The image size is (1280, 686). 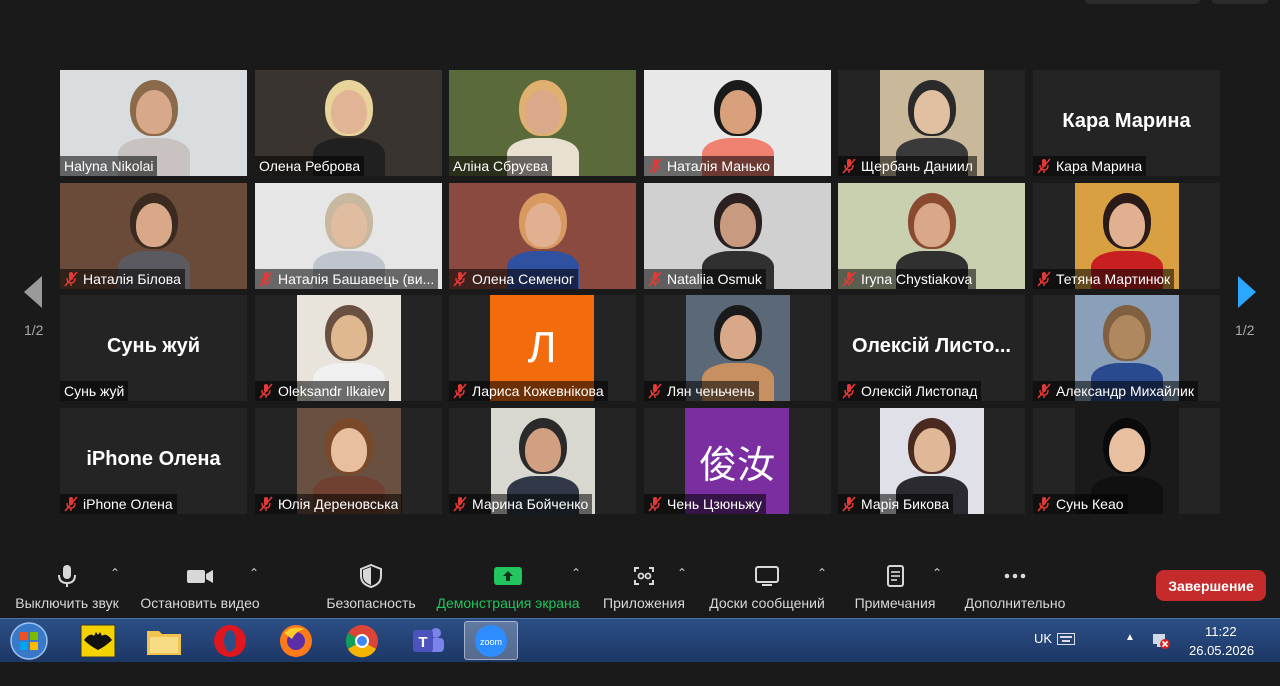 I want to click on chrome-icon, so click(x=361, y=640).